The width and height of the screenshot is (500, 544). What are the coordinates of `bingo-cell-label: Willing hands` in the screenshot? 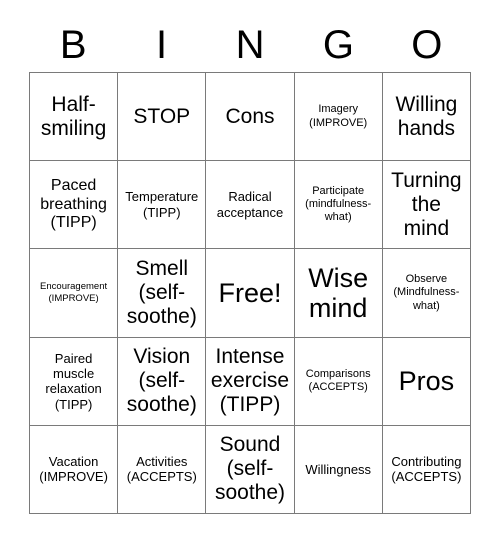 It's located at (426, 116).